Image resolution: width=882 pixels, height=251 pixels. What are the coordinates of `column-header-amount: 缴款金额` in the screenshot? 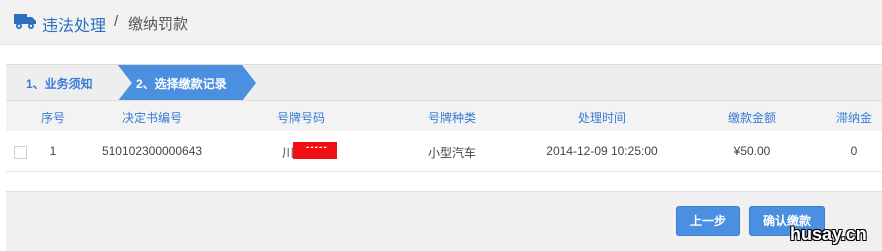 It's located at (752, 118).